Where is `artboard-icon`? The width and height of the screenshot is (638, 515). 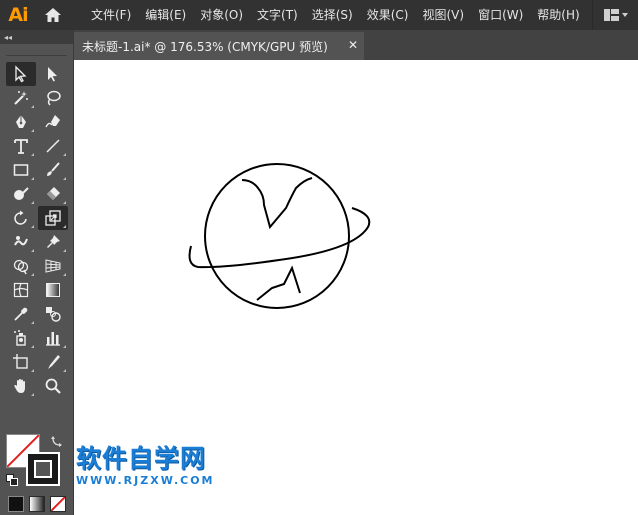
artboard-icon is located at coordinates (20, 361).